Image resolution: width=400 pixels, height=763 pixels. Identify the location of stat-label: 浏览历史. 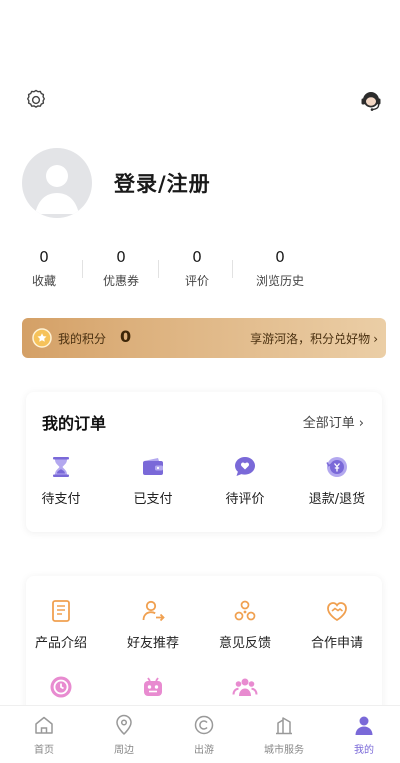
(279, 281).